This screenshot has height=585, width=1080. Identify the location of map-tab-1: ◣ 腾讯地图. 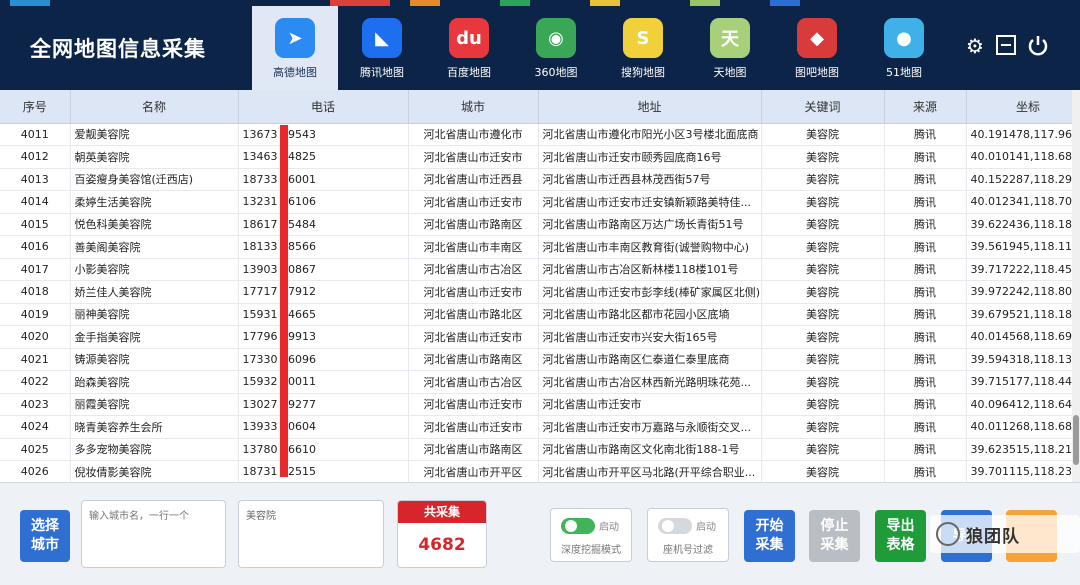
(382, 48).